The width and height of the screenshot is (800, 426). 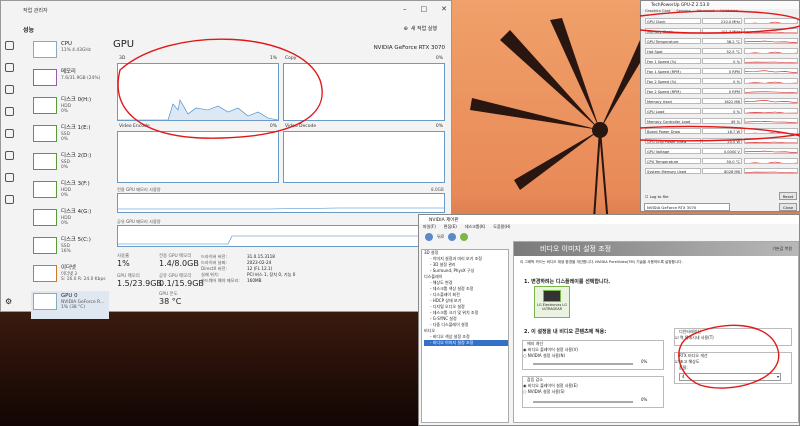 What do you see at coordinates (70, 221) in the screenshot?
I see `perf-item: 디스크 4(G:) HDD 0%` at bounding box center [70, 221].